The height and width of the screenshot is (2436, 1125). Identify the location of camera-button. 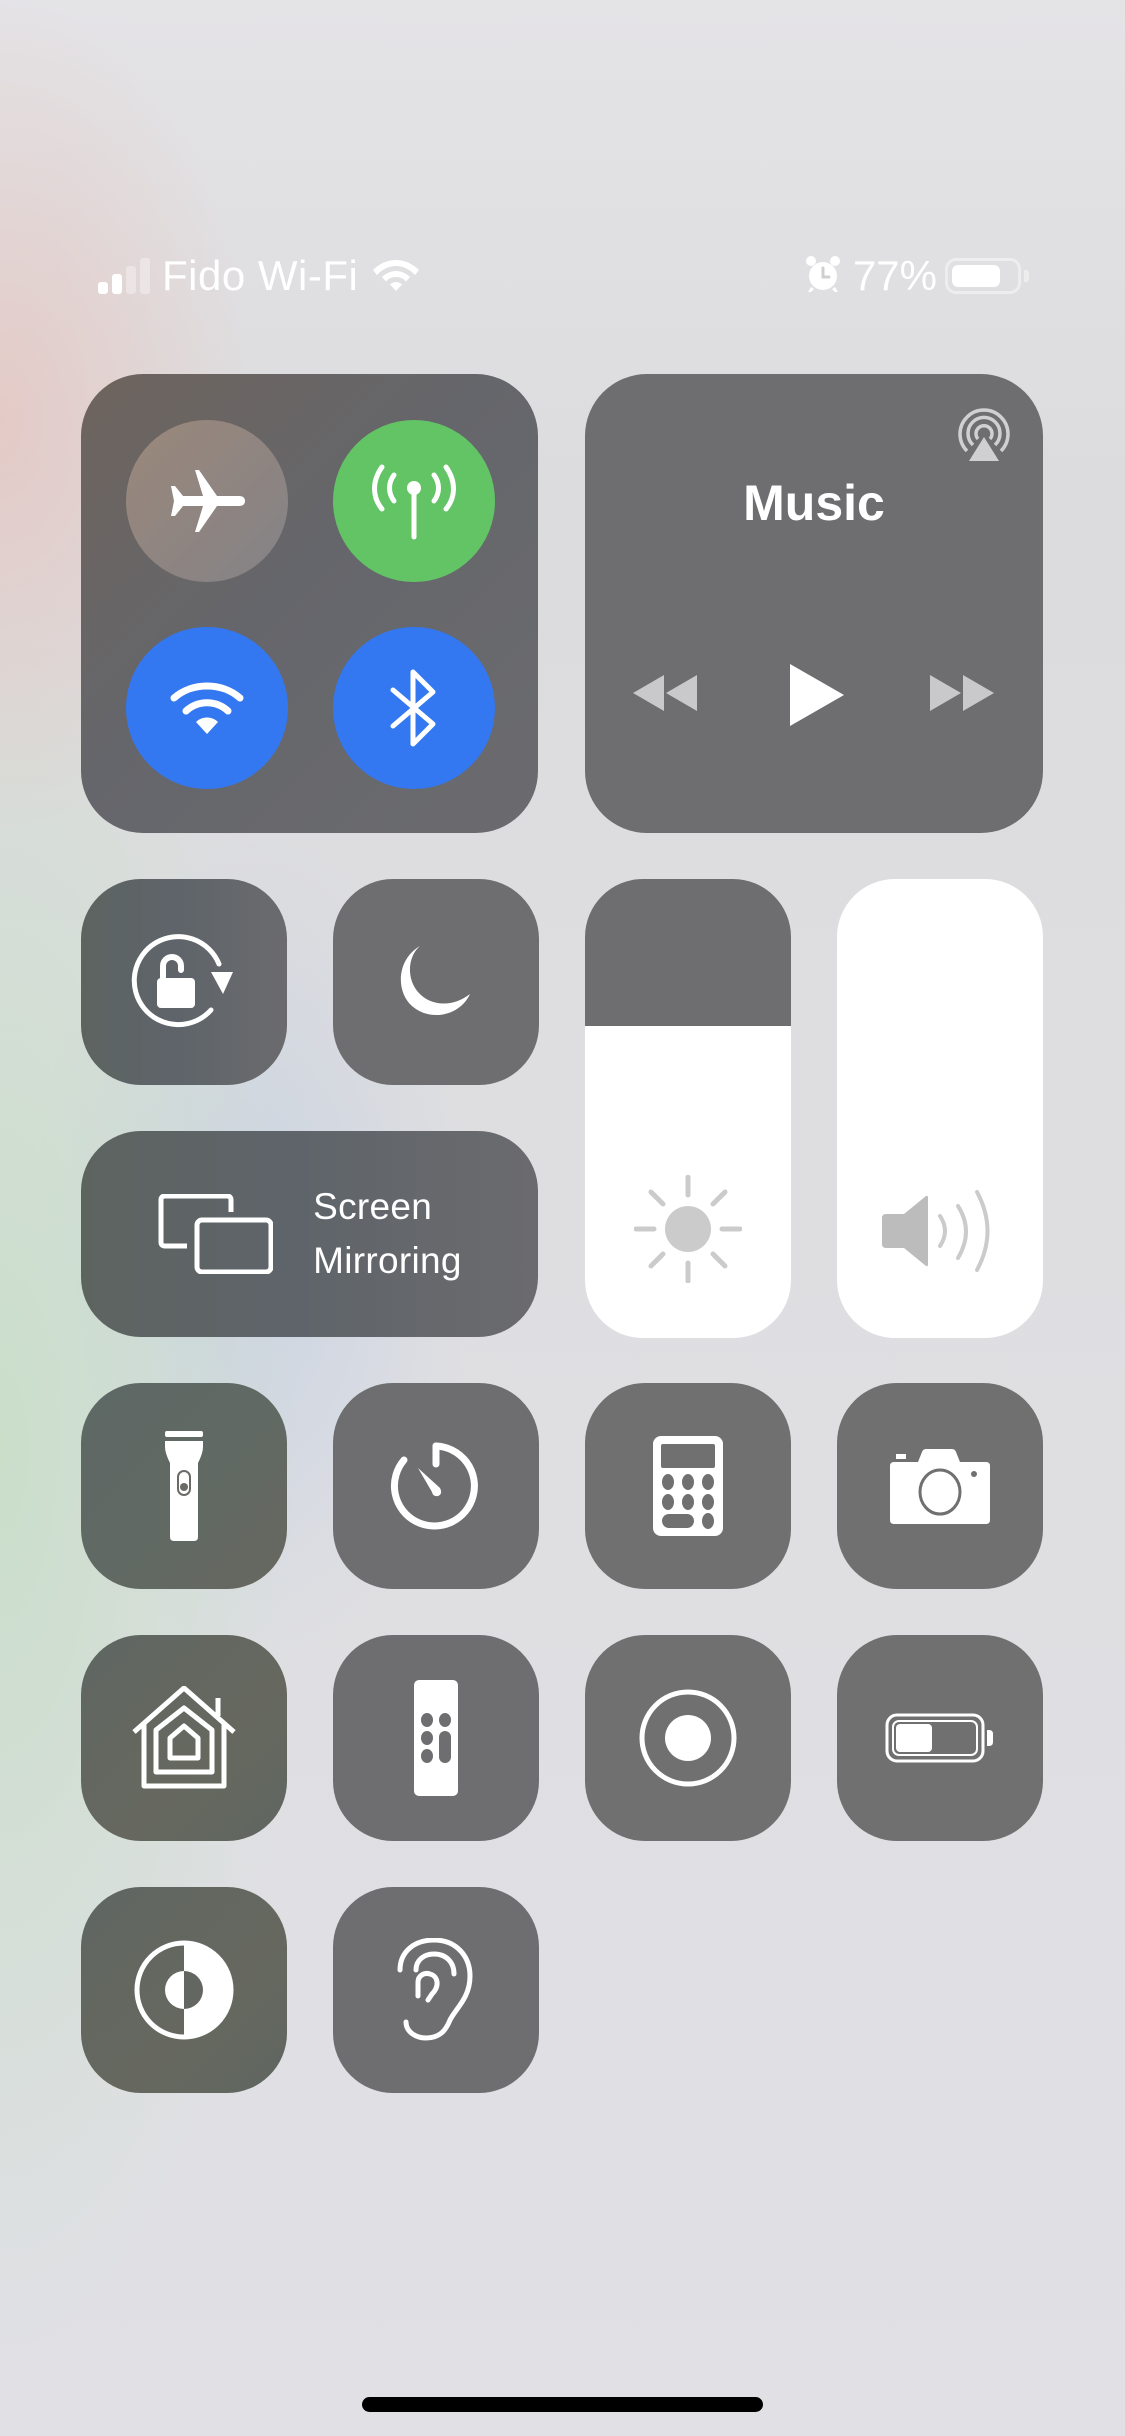
(940, 1486).